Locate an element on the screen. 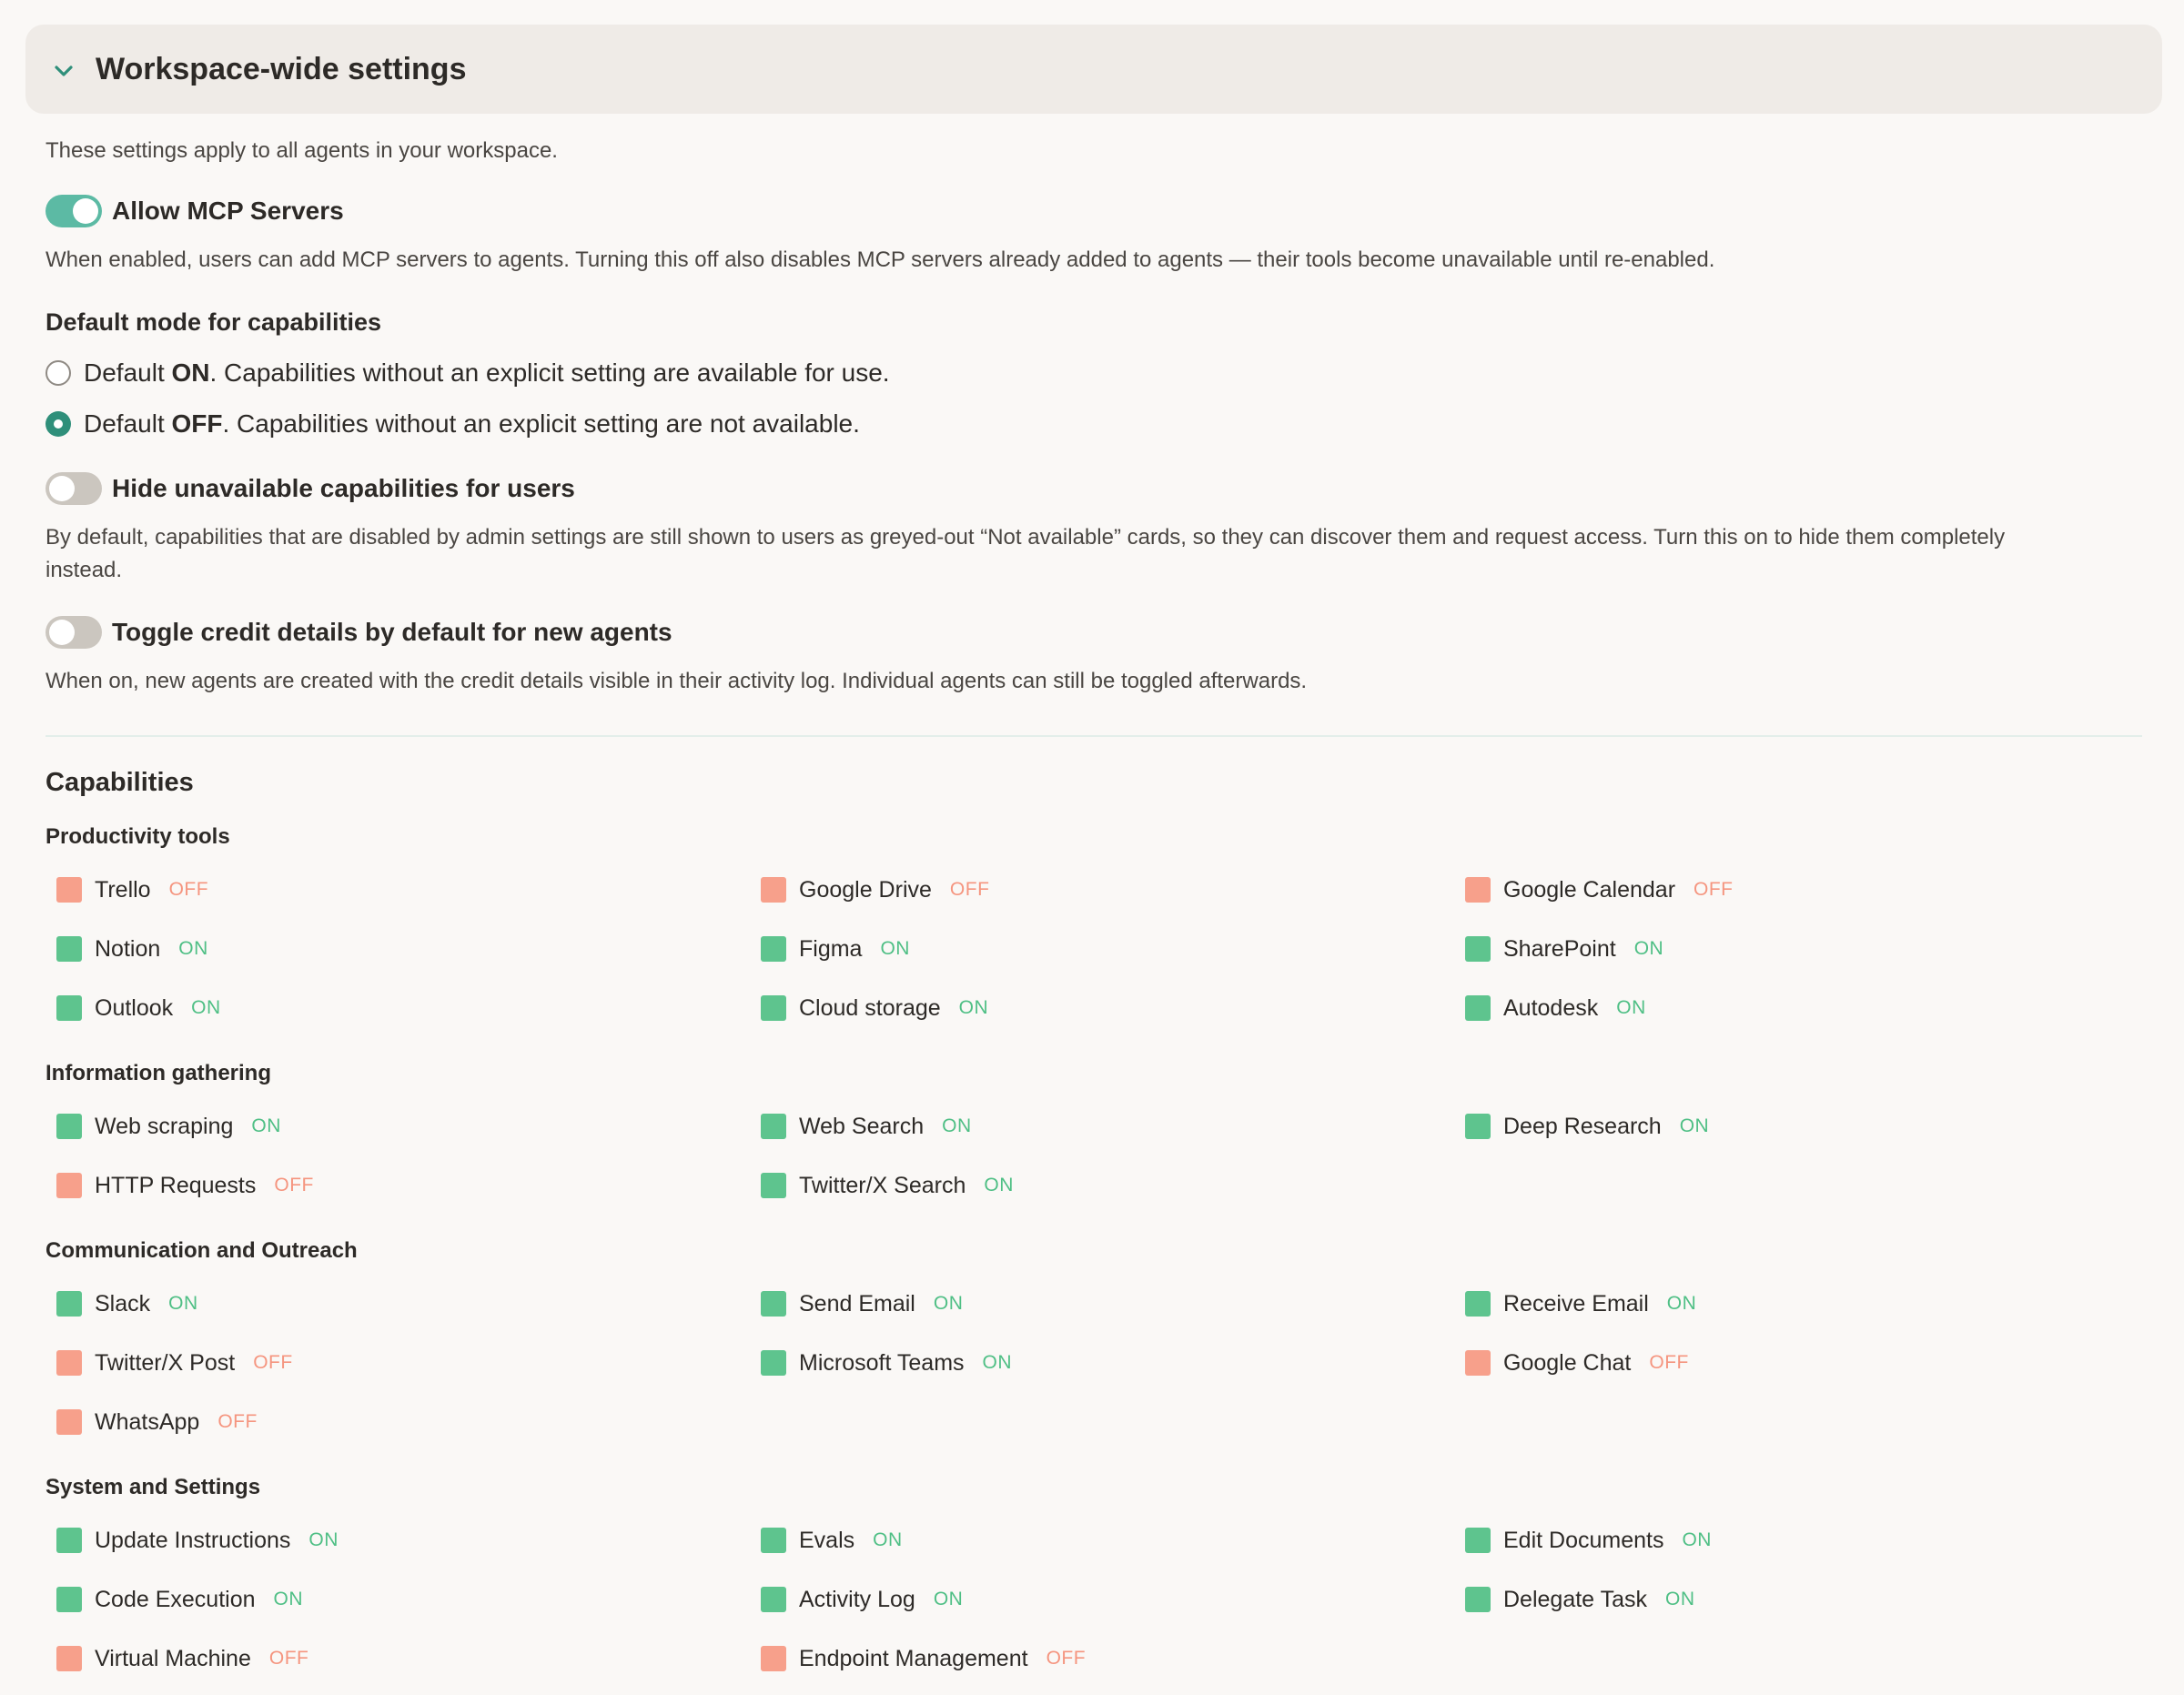 Image resolution: width=2184 pixels, height=1695 pixels. capability-figma: Figma ON is located at coordinates (836, 948).